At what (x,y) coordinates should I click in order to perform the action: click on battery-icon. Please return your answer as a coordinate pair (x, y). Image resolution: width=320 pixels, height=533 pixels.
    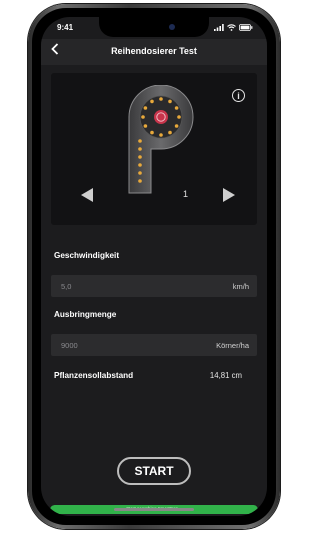
    Looking at the image, I should click on (246, 27).